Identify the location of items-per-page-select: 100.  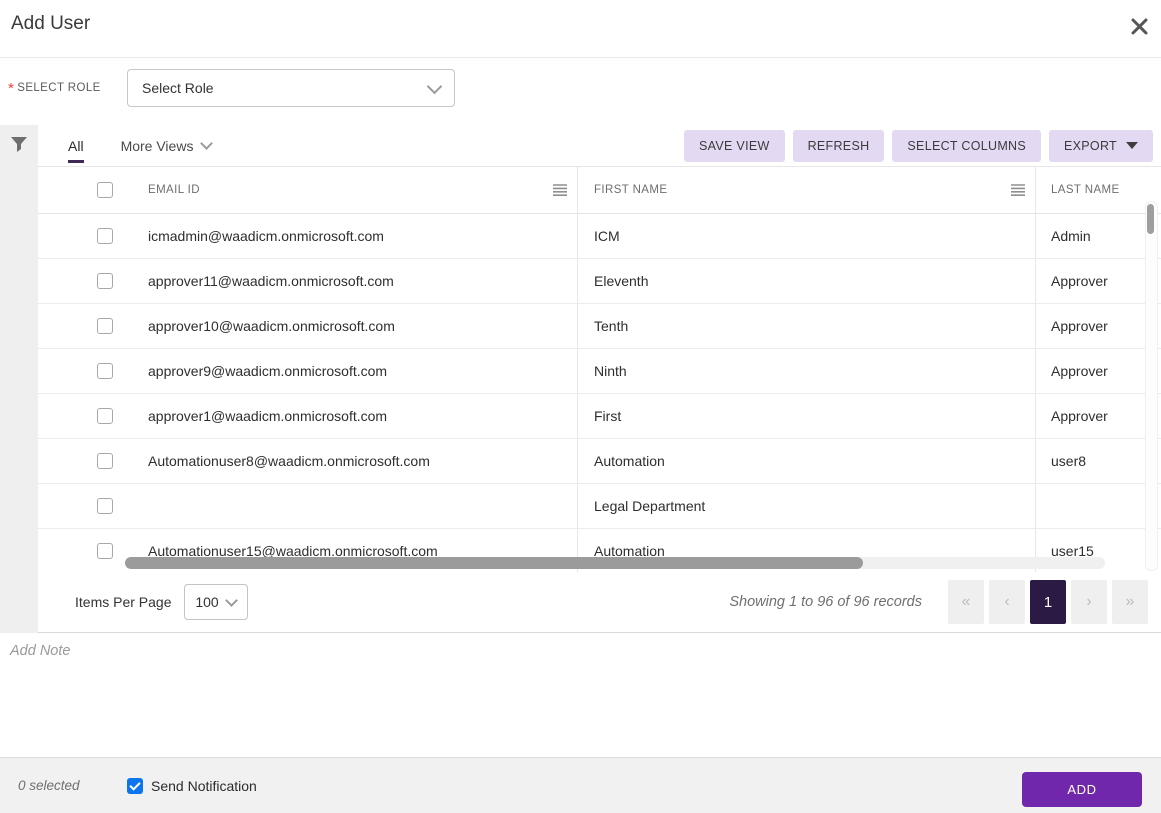
(215, 602).